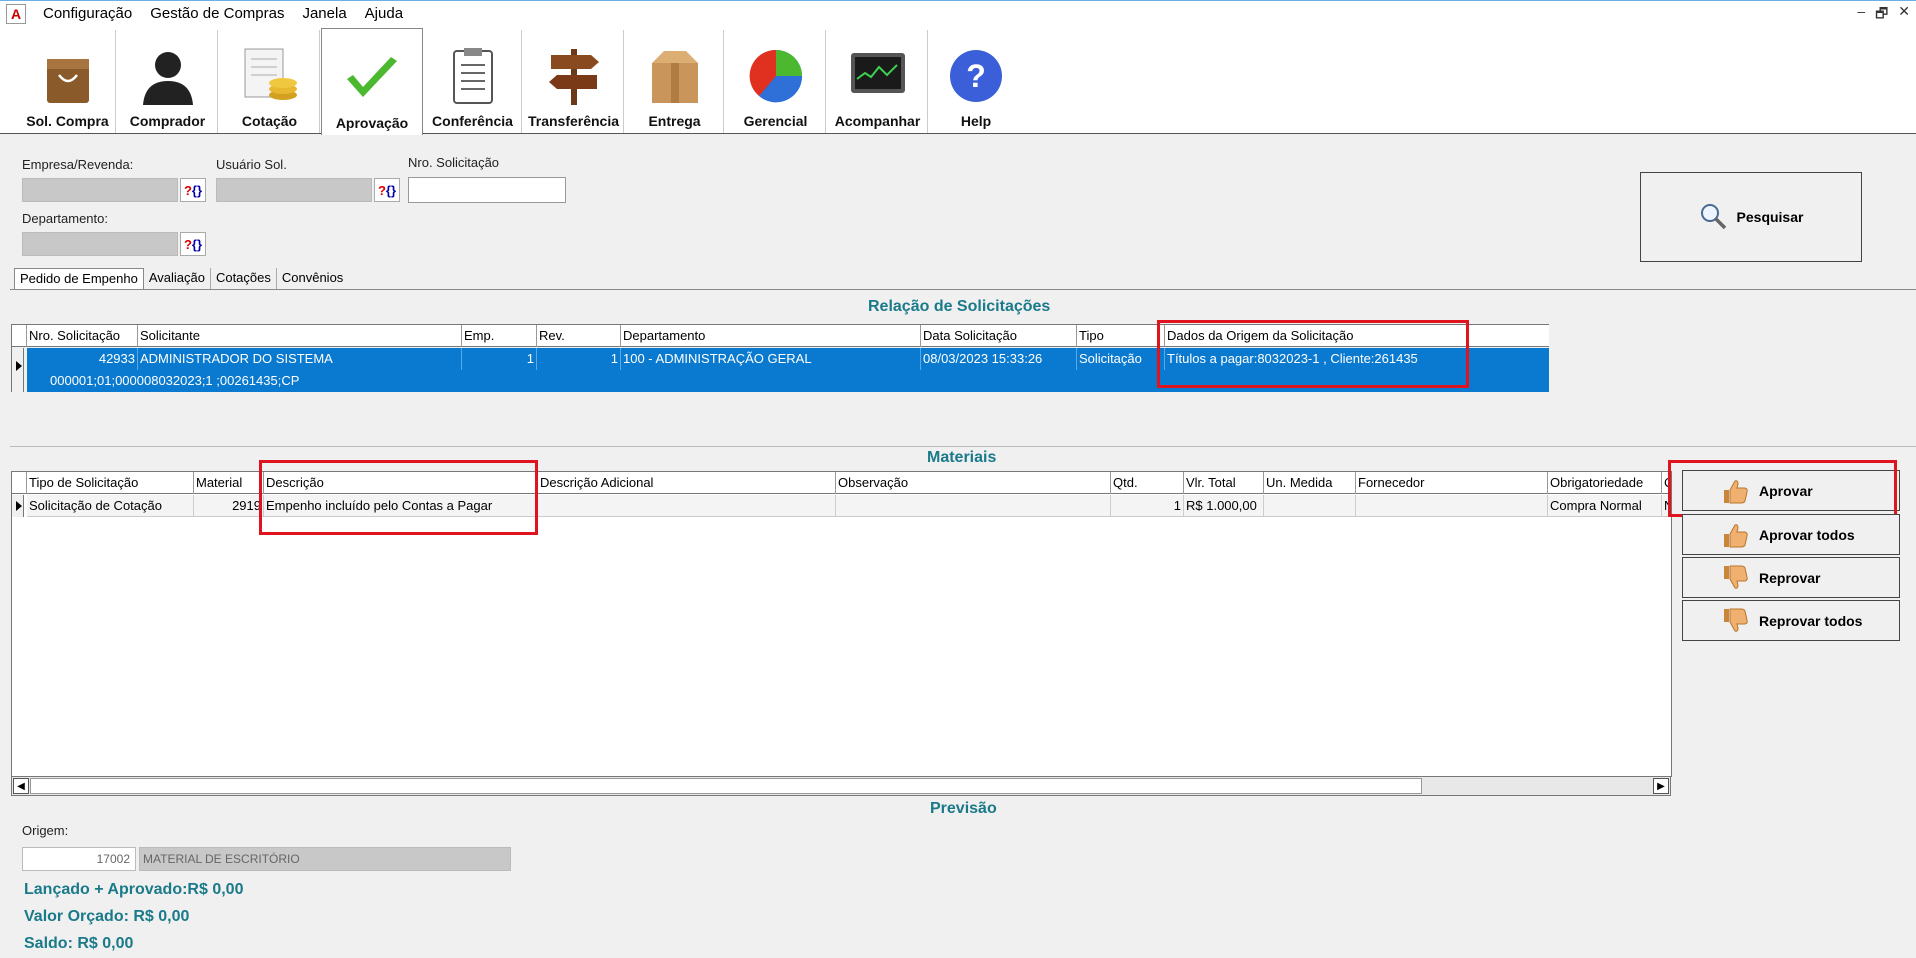 This screenshot has height=958, width=1916. Describe the element at coordinates (18, 370) in the screenshot. I see `row-indicator` at that location.